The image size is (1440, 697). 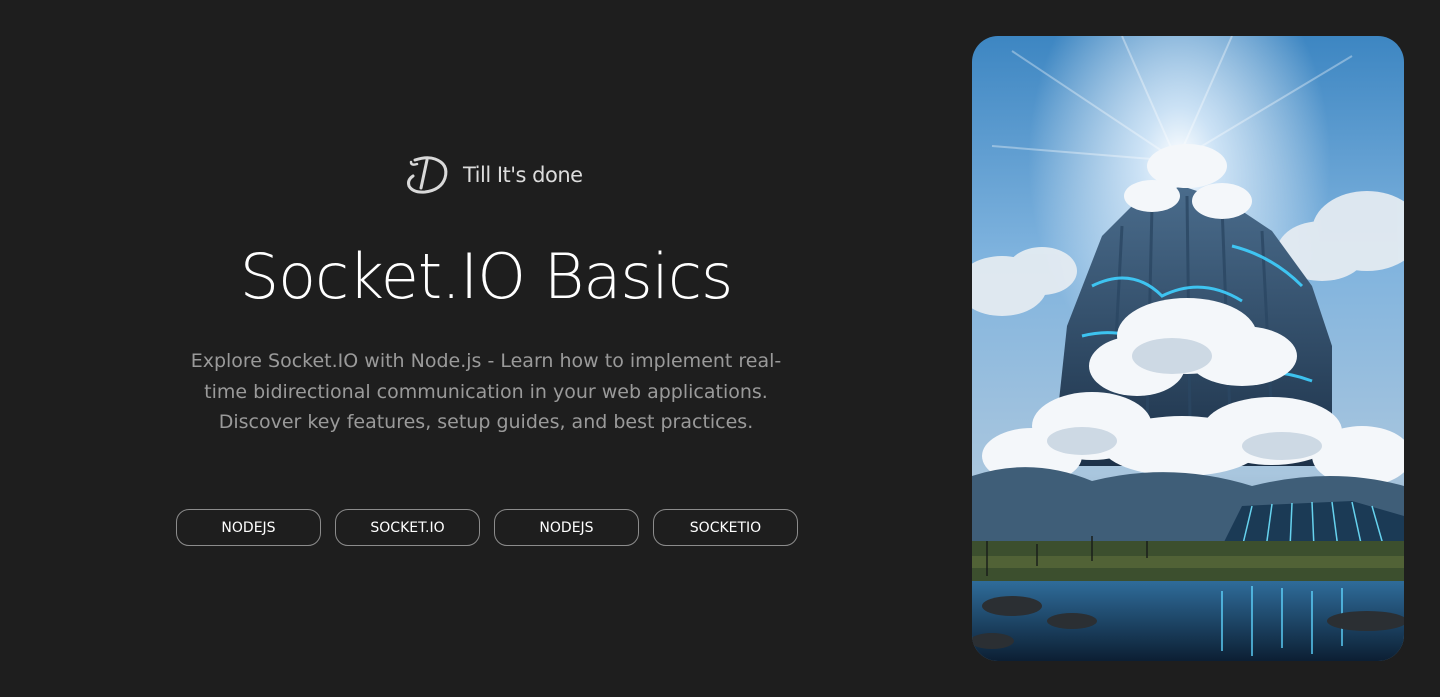 I want to click on brand: Till It's done, so click(x=494, y=175).